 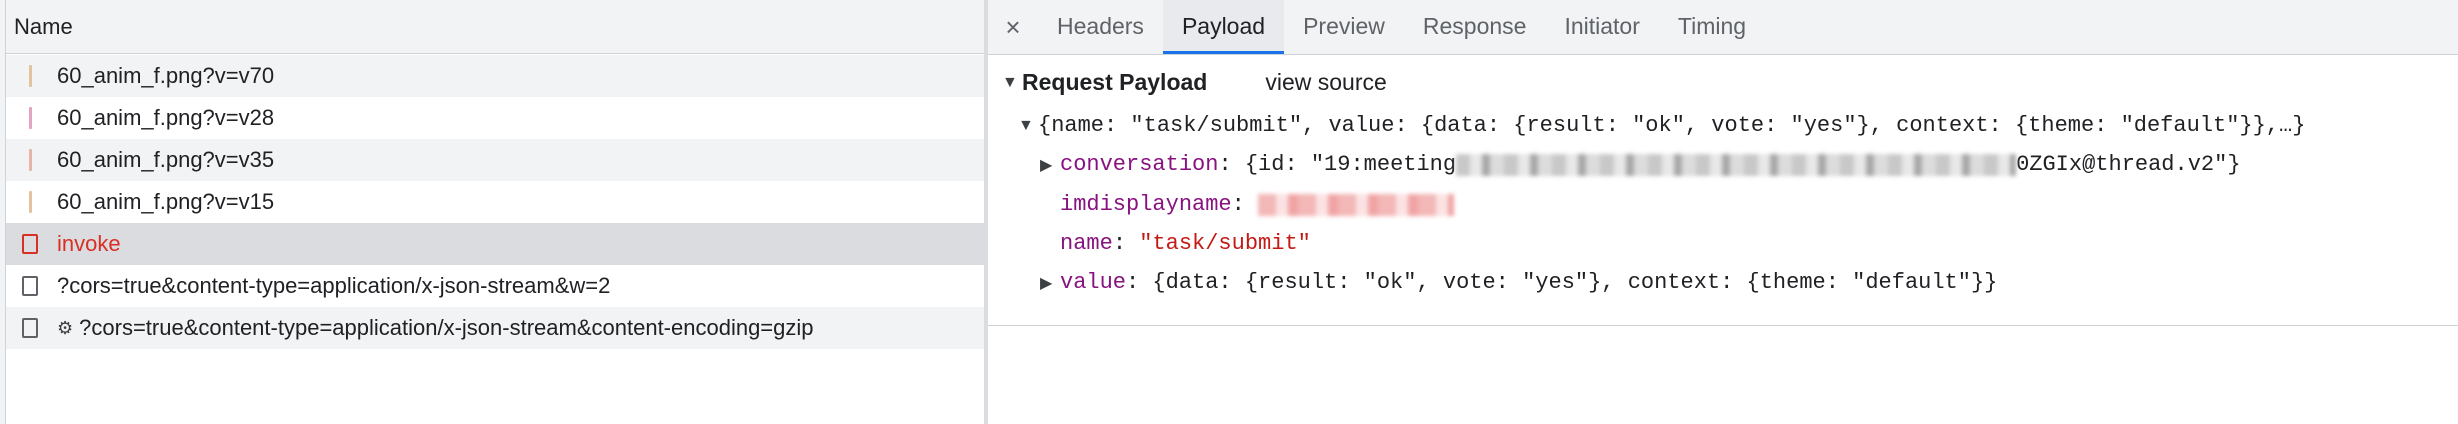 What do you see at coordinates (1475, 27) in the screenshot?
I see `tab-response: Response` at bounding box center [1475, 27].